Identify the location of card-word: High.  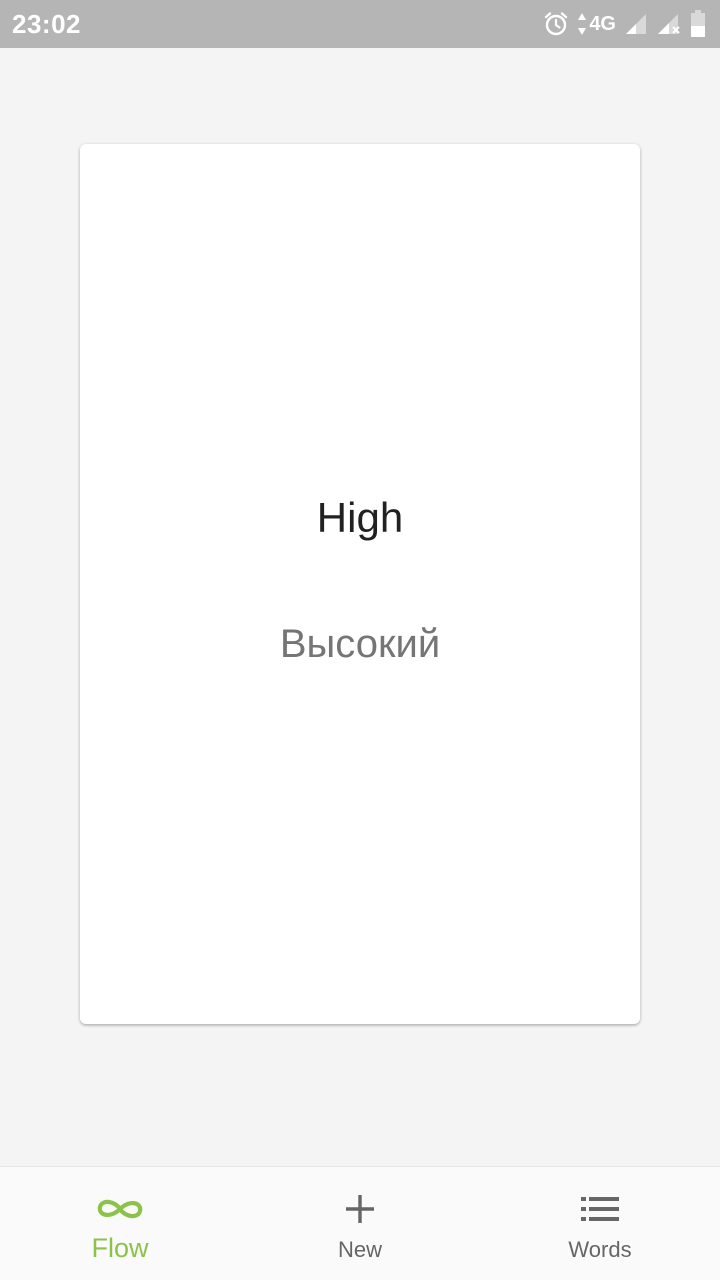
(360, 517).